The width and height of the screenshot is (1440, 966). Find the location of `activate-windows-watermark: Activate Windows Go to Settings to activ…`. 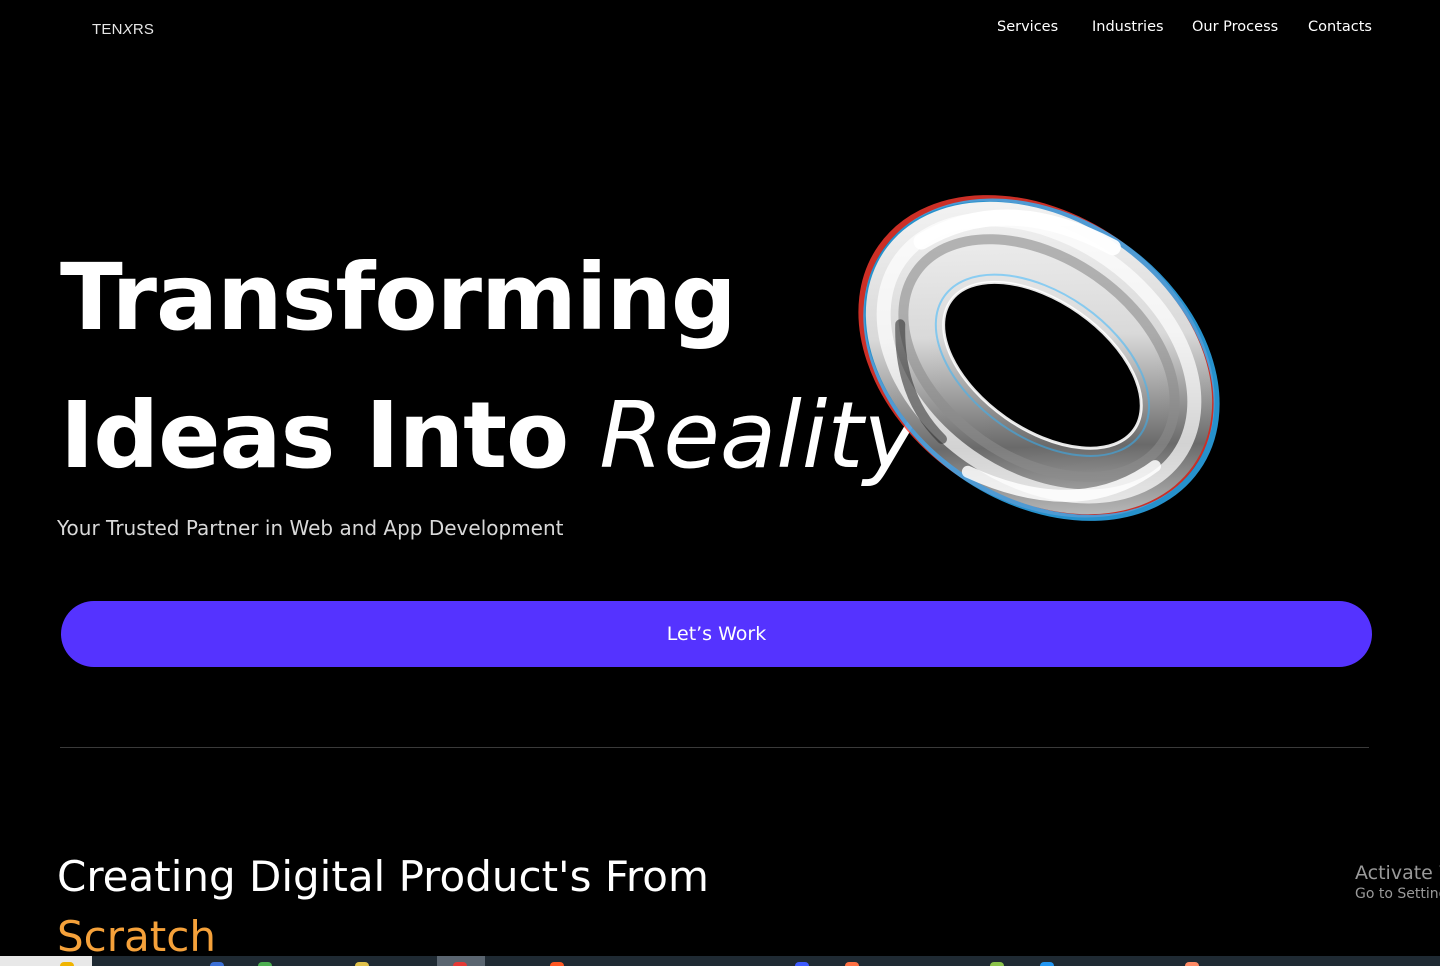

activate-windows-watermark: Activate Windows Go to Settings to activ… is located at coordinates (1397, 882).